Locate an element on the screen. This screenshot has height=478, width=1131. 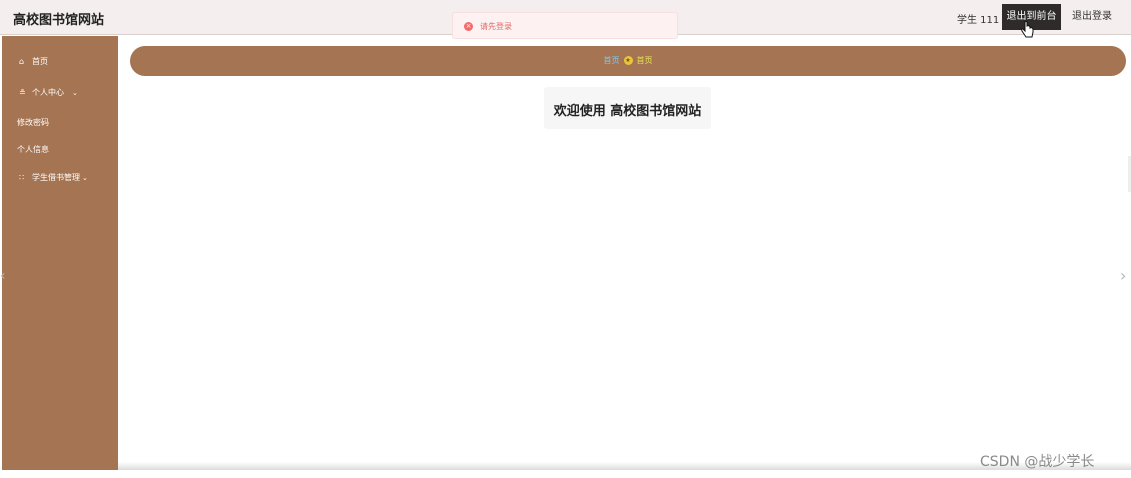
sidebar-item-label: 个人中心 is located at coordinates (48, 92).